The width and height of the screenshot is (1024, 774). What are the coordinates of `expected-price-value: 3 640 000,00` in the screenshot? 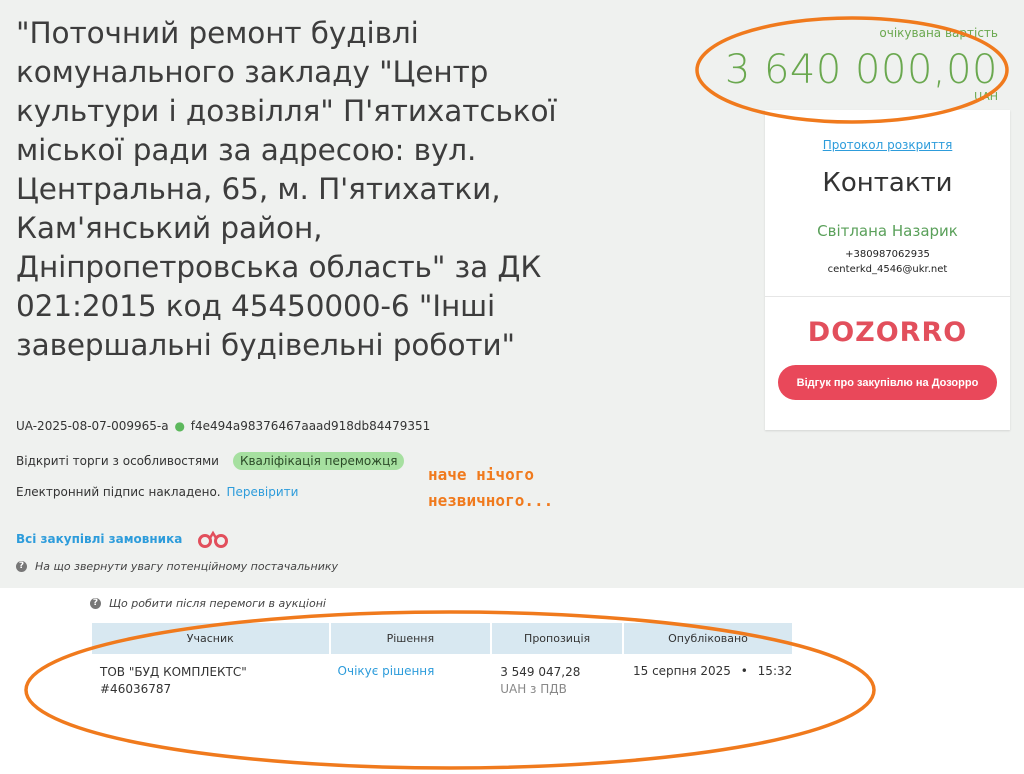 It's located at (861, 70).